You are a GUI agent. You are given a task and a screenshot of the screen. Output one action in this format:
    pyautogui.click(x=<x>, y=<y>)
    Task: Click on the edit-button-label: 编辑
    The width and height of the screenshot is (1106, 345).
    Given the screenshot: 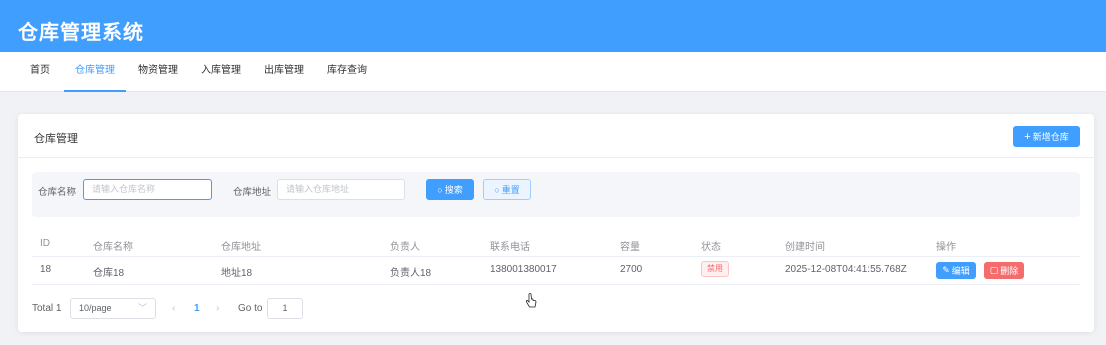 What is the action you would take?
    pyautogui.click(x=960, y=271)
    